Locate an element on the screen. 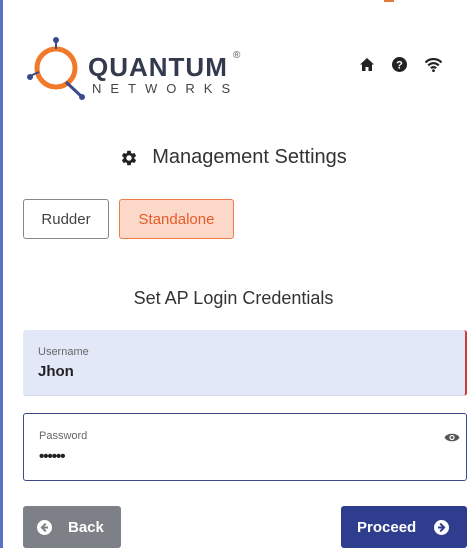 This screenshot has width=467, height=548. password-label: Password is located at coordinates (63, 436).